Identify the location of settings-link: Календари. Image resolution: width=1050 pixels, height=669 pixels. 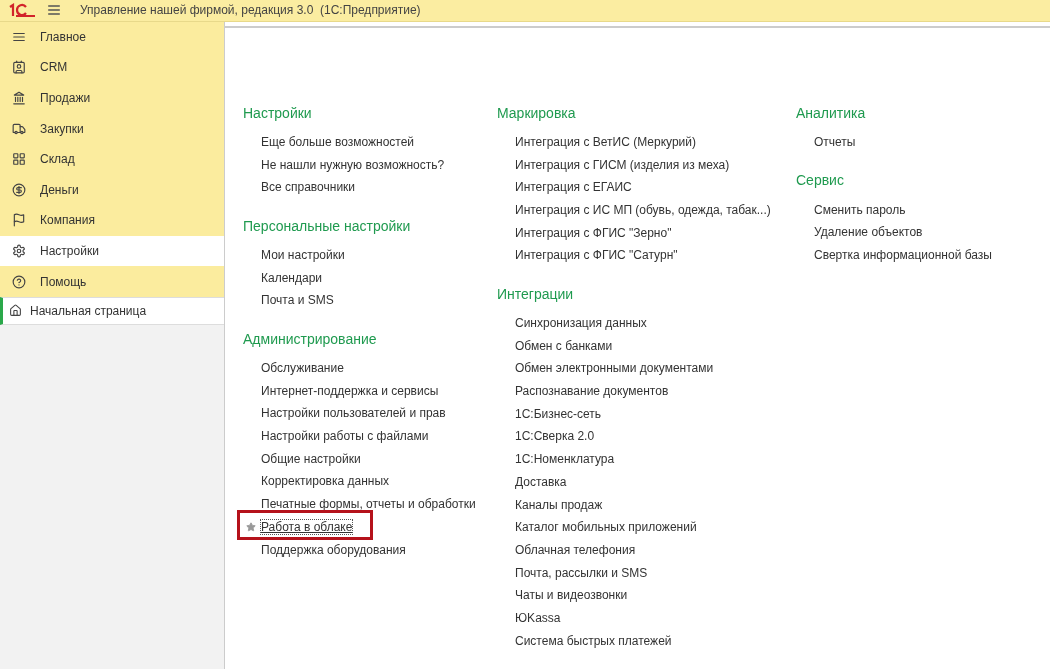
(292, 277).